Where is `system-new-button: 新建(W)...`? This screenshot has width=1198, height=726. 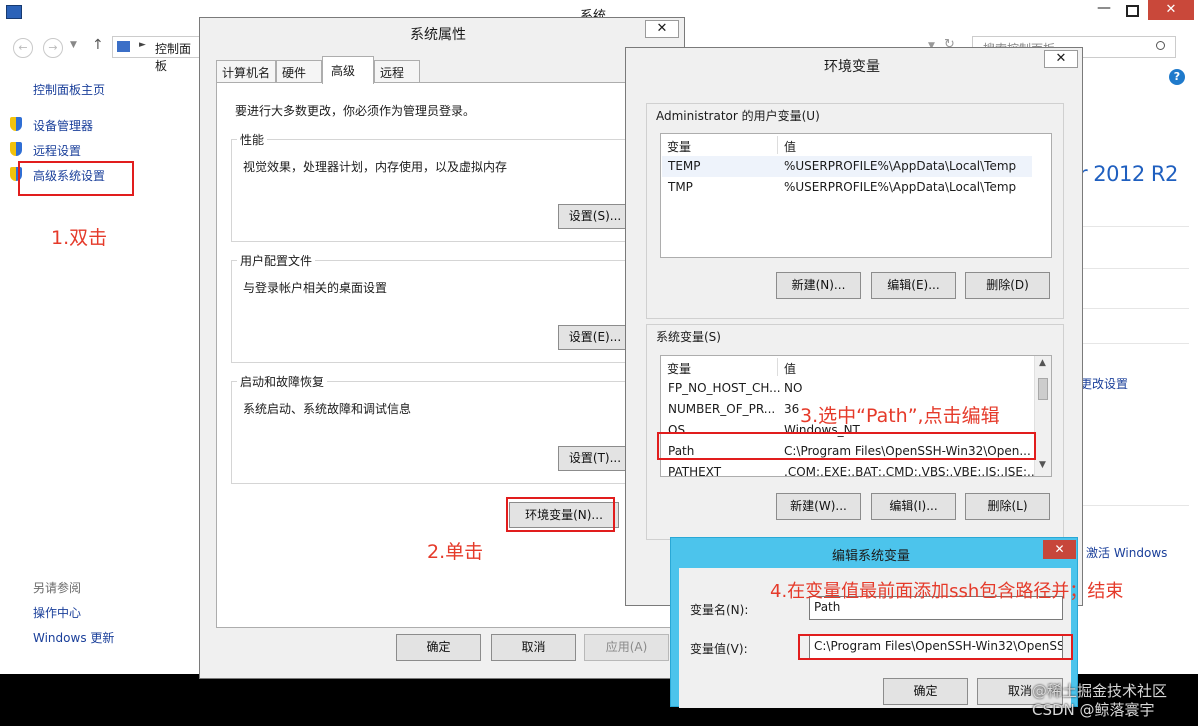
system-new-button: 新建(W)... is located at coordinates (818, 506).